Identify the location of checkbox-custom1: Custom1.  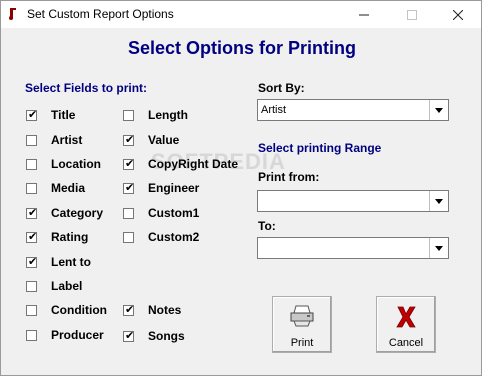
(161, 213).